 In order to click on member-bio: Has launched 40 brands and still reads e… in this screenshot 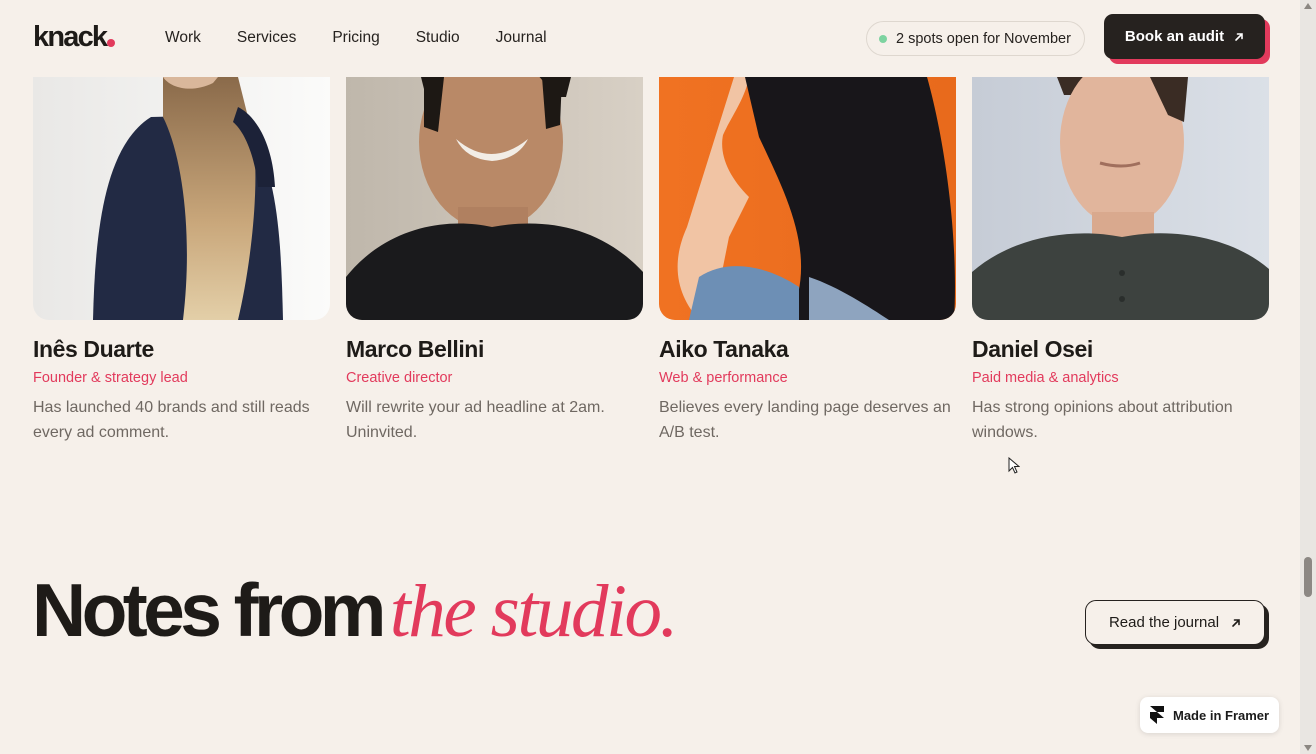, I will do `click(171, 420)`.